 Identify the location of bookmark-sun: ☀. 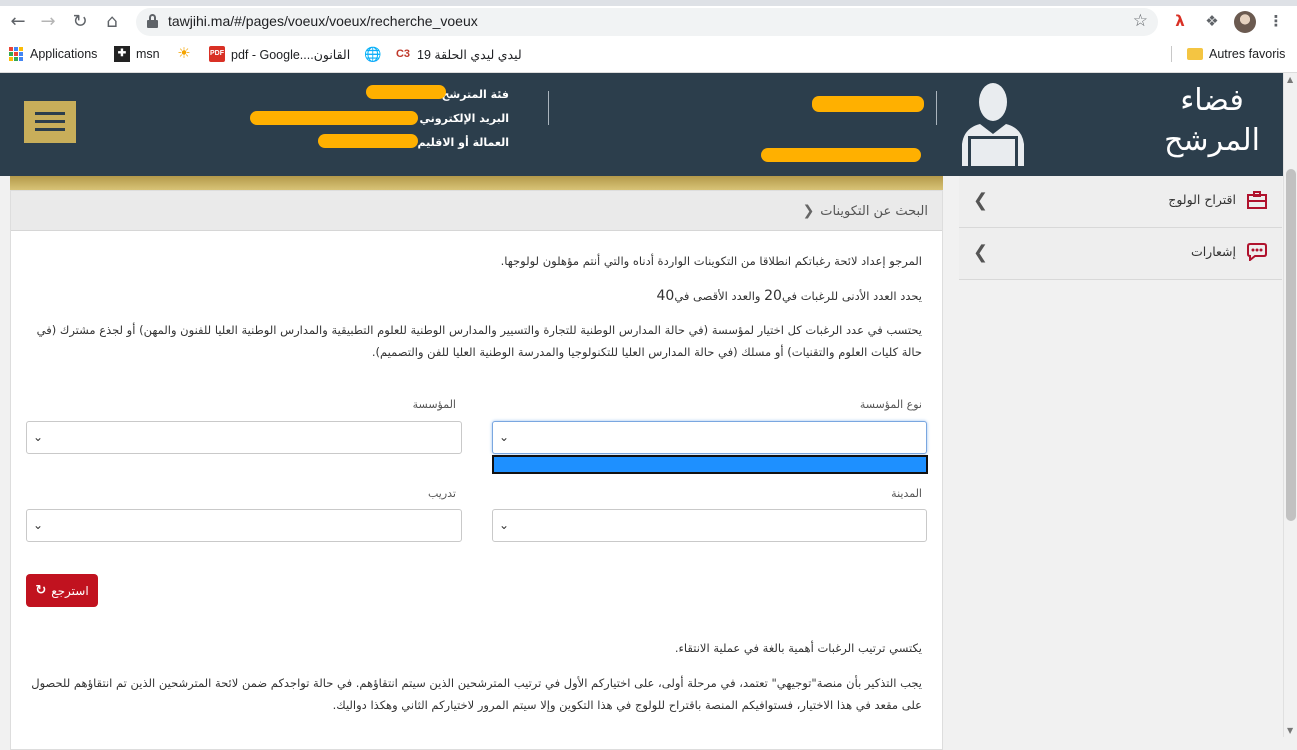
(184, 54).